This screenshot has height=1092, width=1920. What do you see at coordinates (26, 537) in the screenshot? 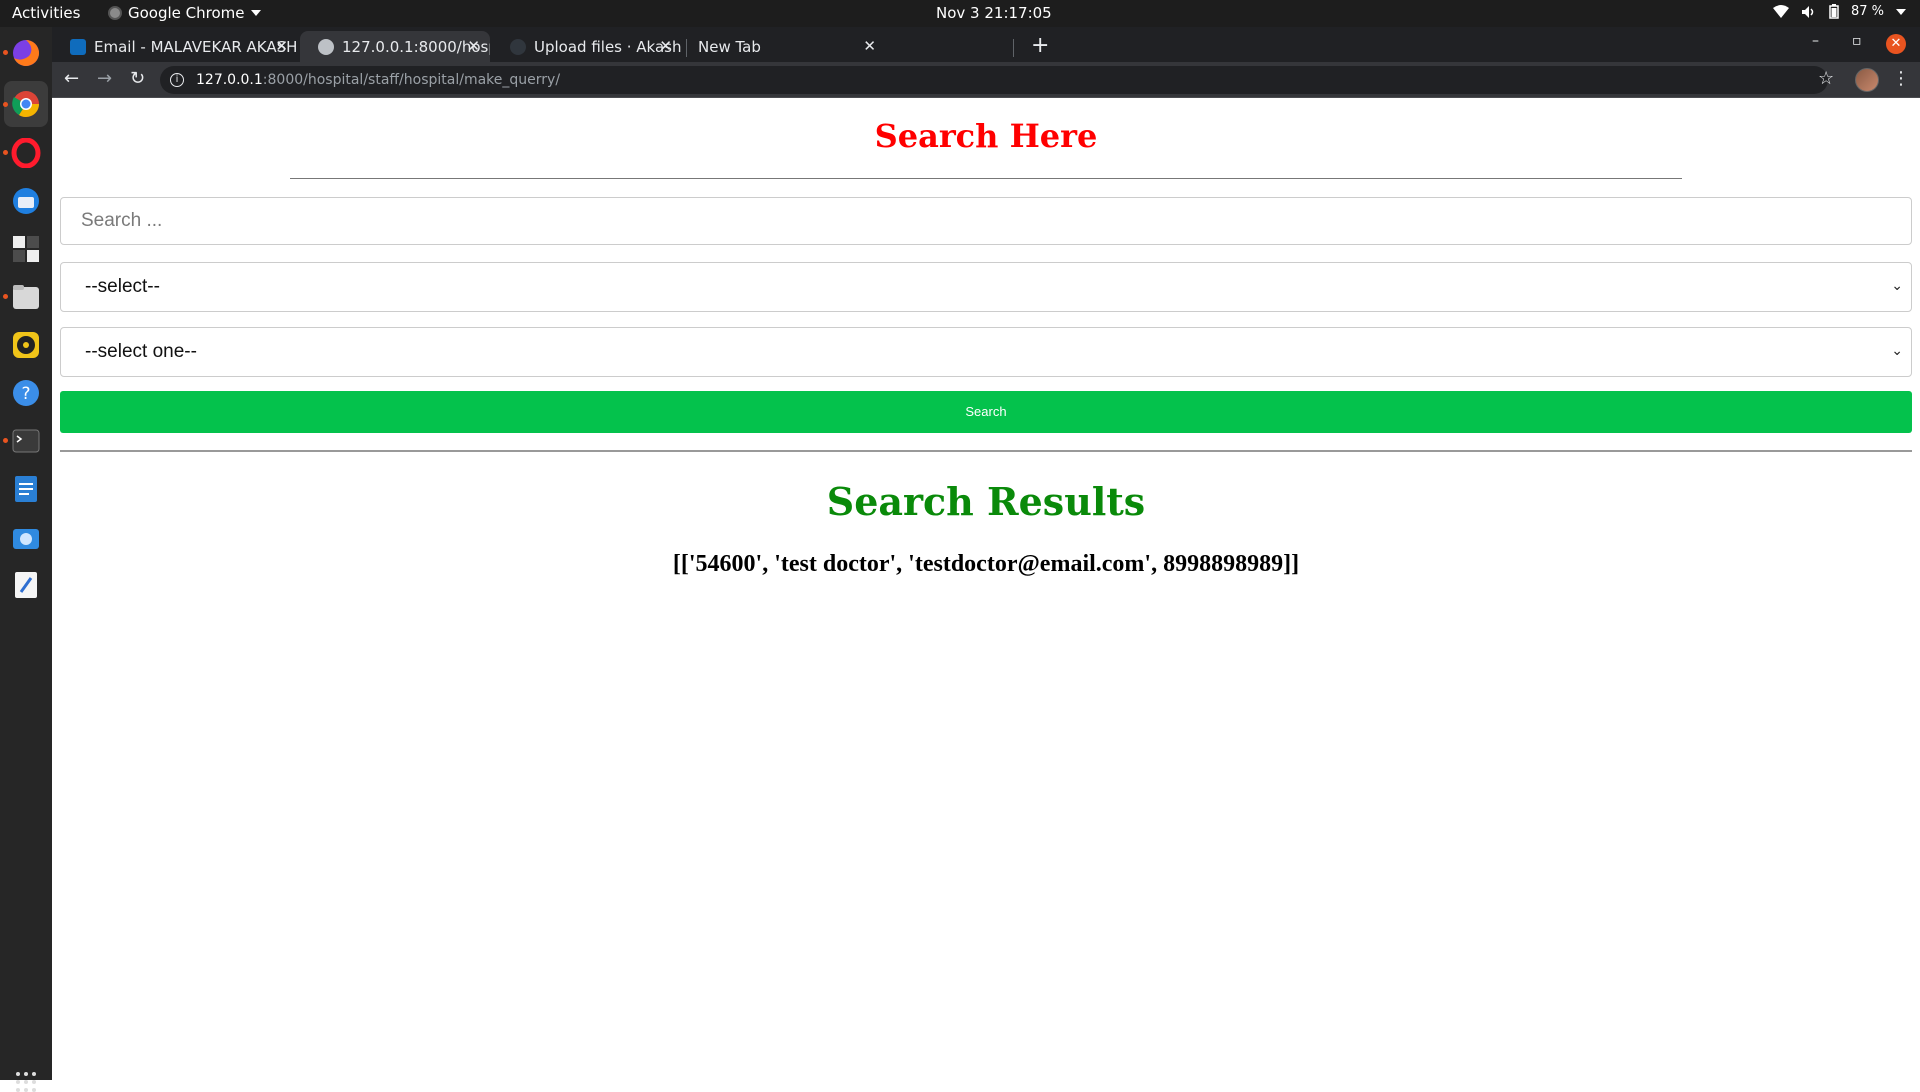
I see `screenshot-icon` at bounding box center [26, 537].